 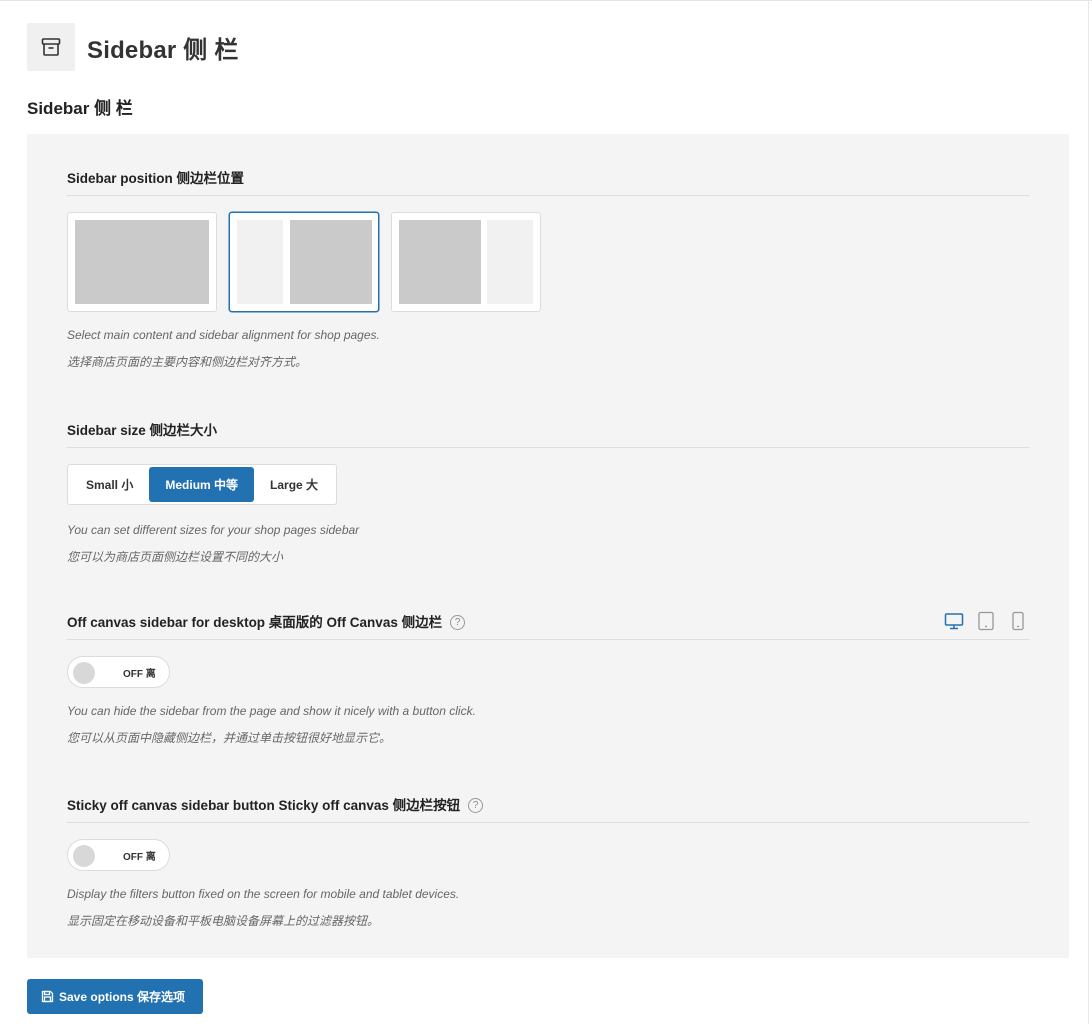 I want to click on position-option-left-sidebar, so click(x=304, y=262).